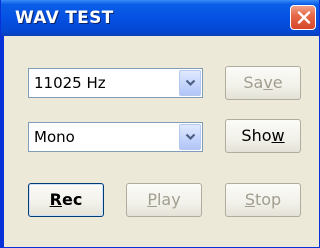  What do you see at coordinates (268, 82) in the screenshot?
I see `save-label-mnemonic: v` at bounding box center [268, 82].